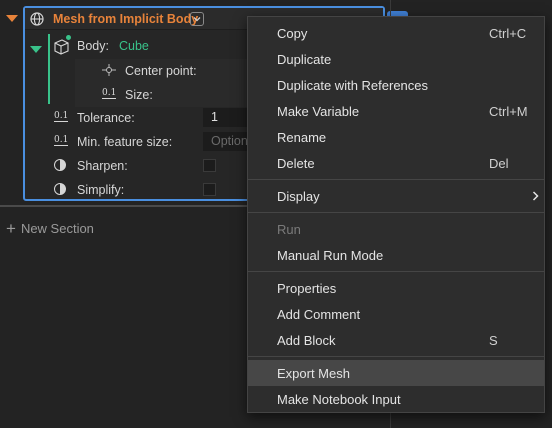  I want to click on new-section-label: New Section, so click(57, 228).